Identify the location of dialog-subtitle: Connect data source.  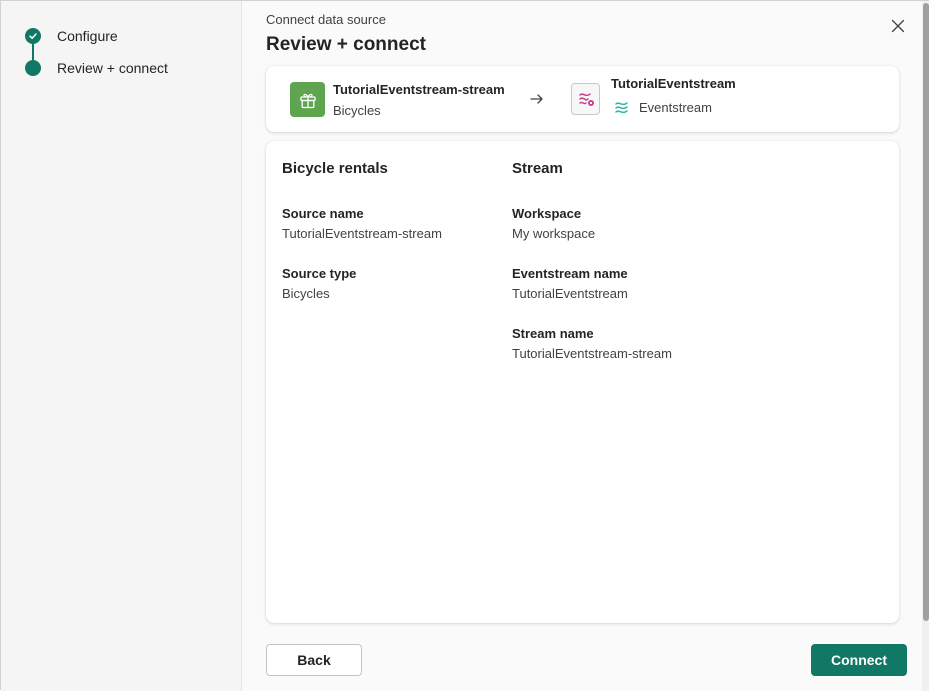
(326, 19).